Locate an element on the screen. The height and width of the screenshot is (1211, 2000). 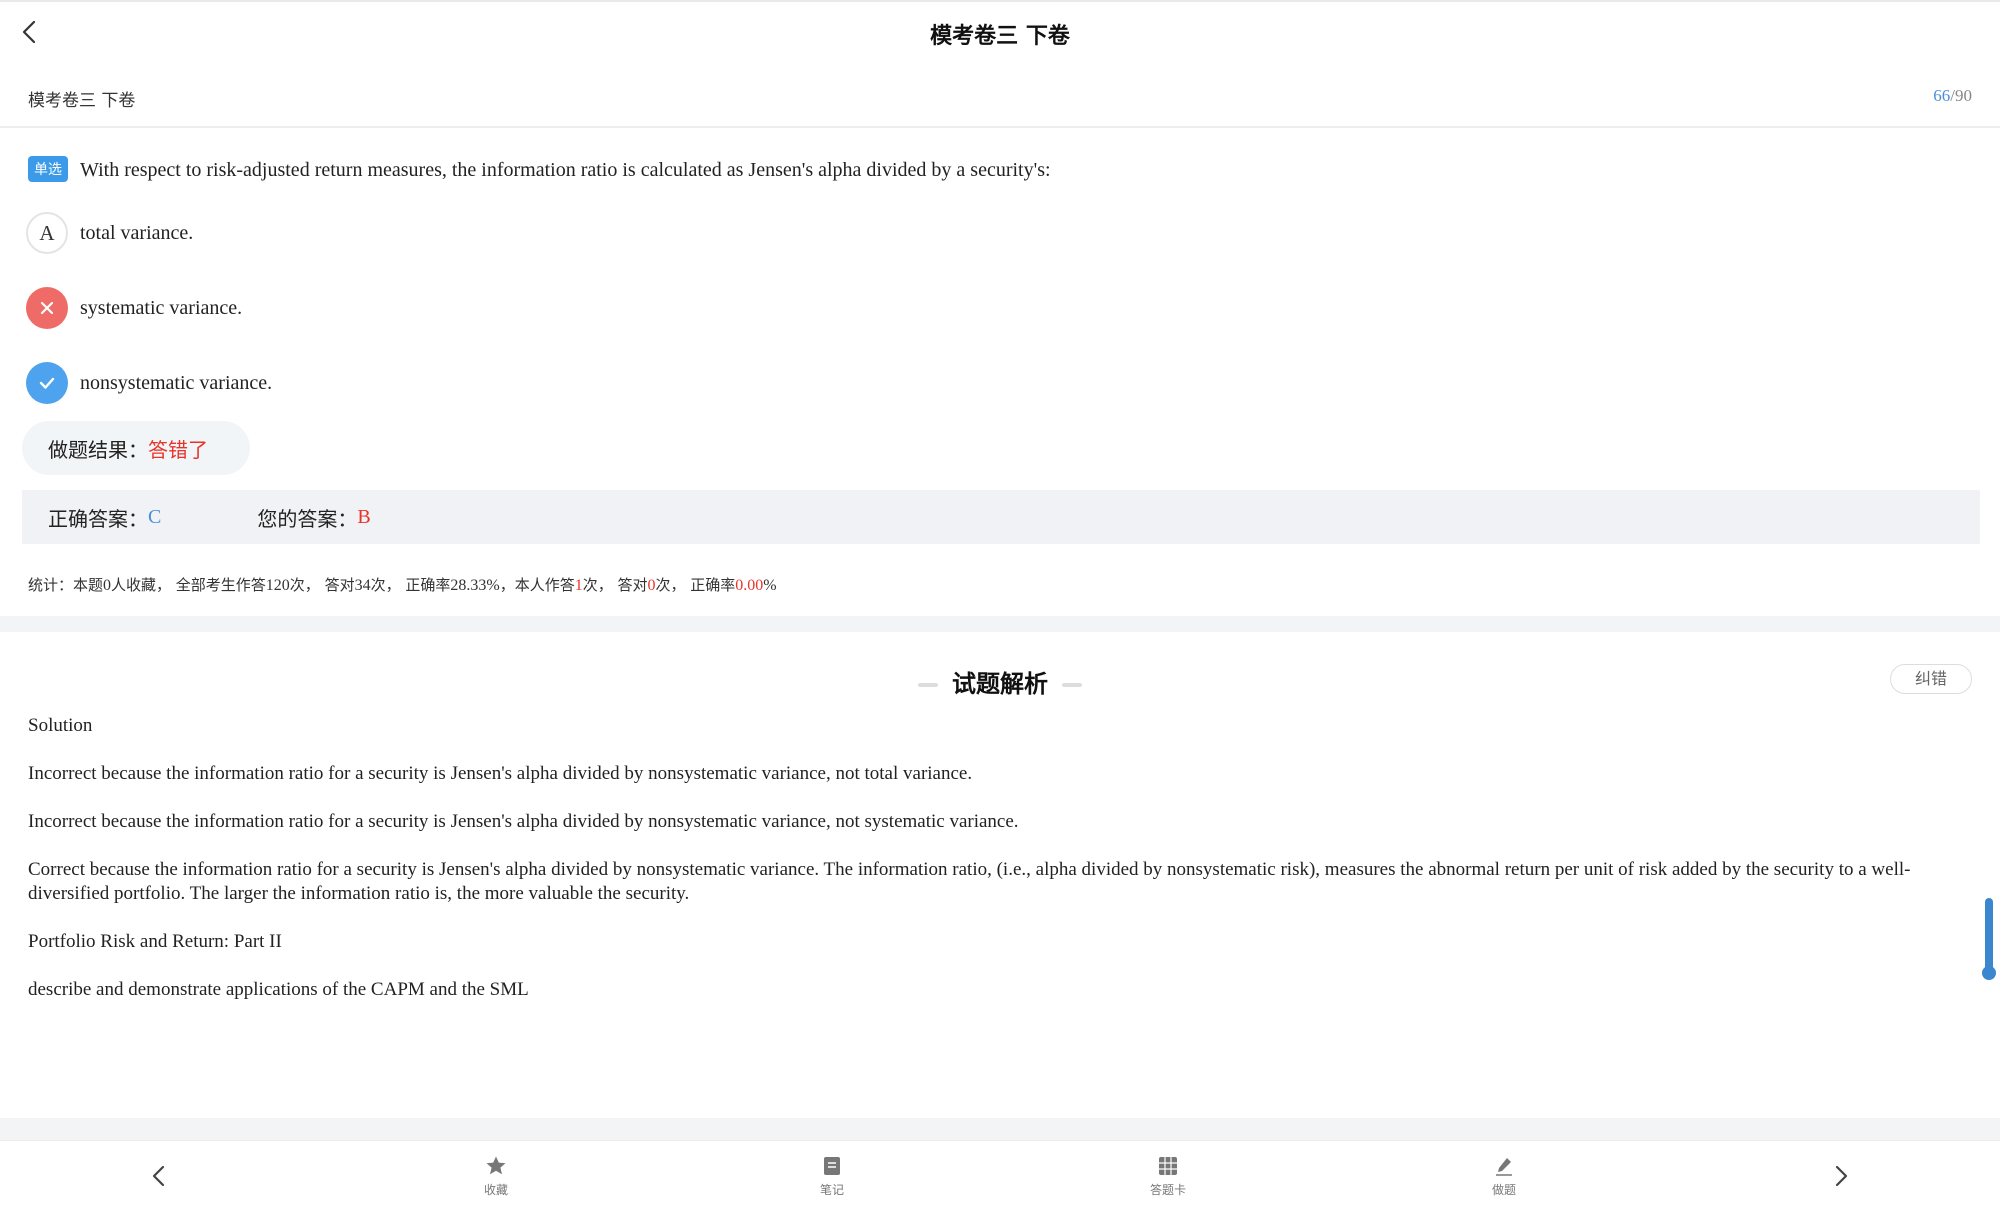
exam-subheader: 模考卷三 下卷 66/90 is located at coordinates (1000, 97).